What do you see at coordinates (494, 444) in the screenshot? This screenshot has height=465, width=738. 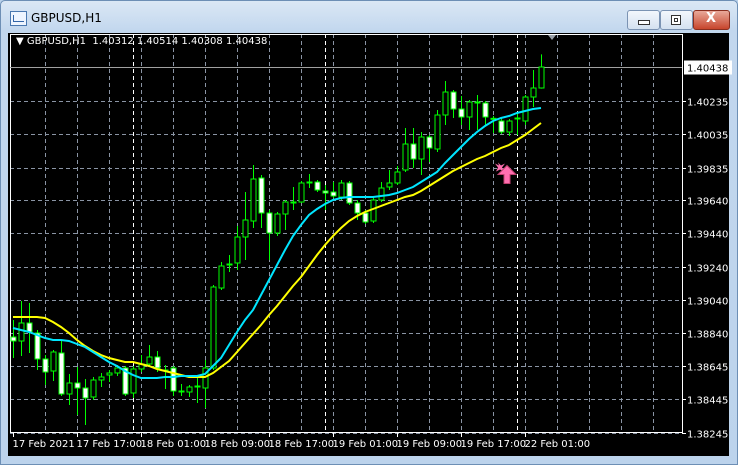 I see `time-tick-label: 19 Feb 17:00` at bounding box center [494, 444].